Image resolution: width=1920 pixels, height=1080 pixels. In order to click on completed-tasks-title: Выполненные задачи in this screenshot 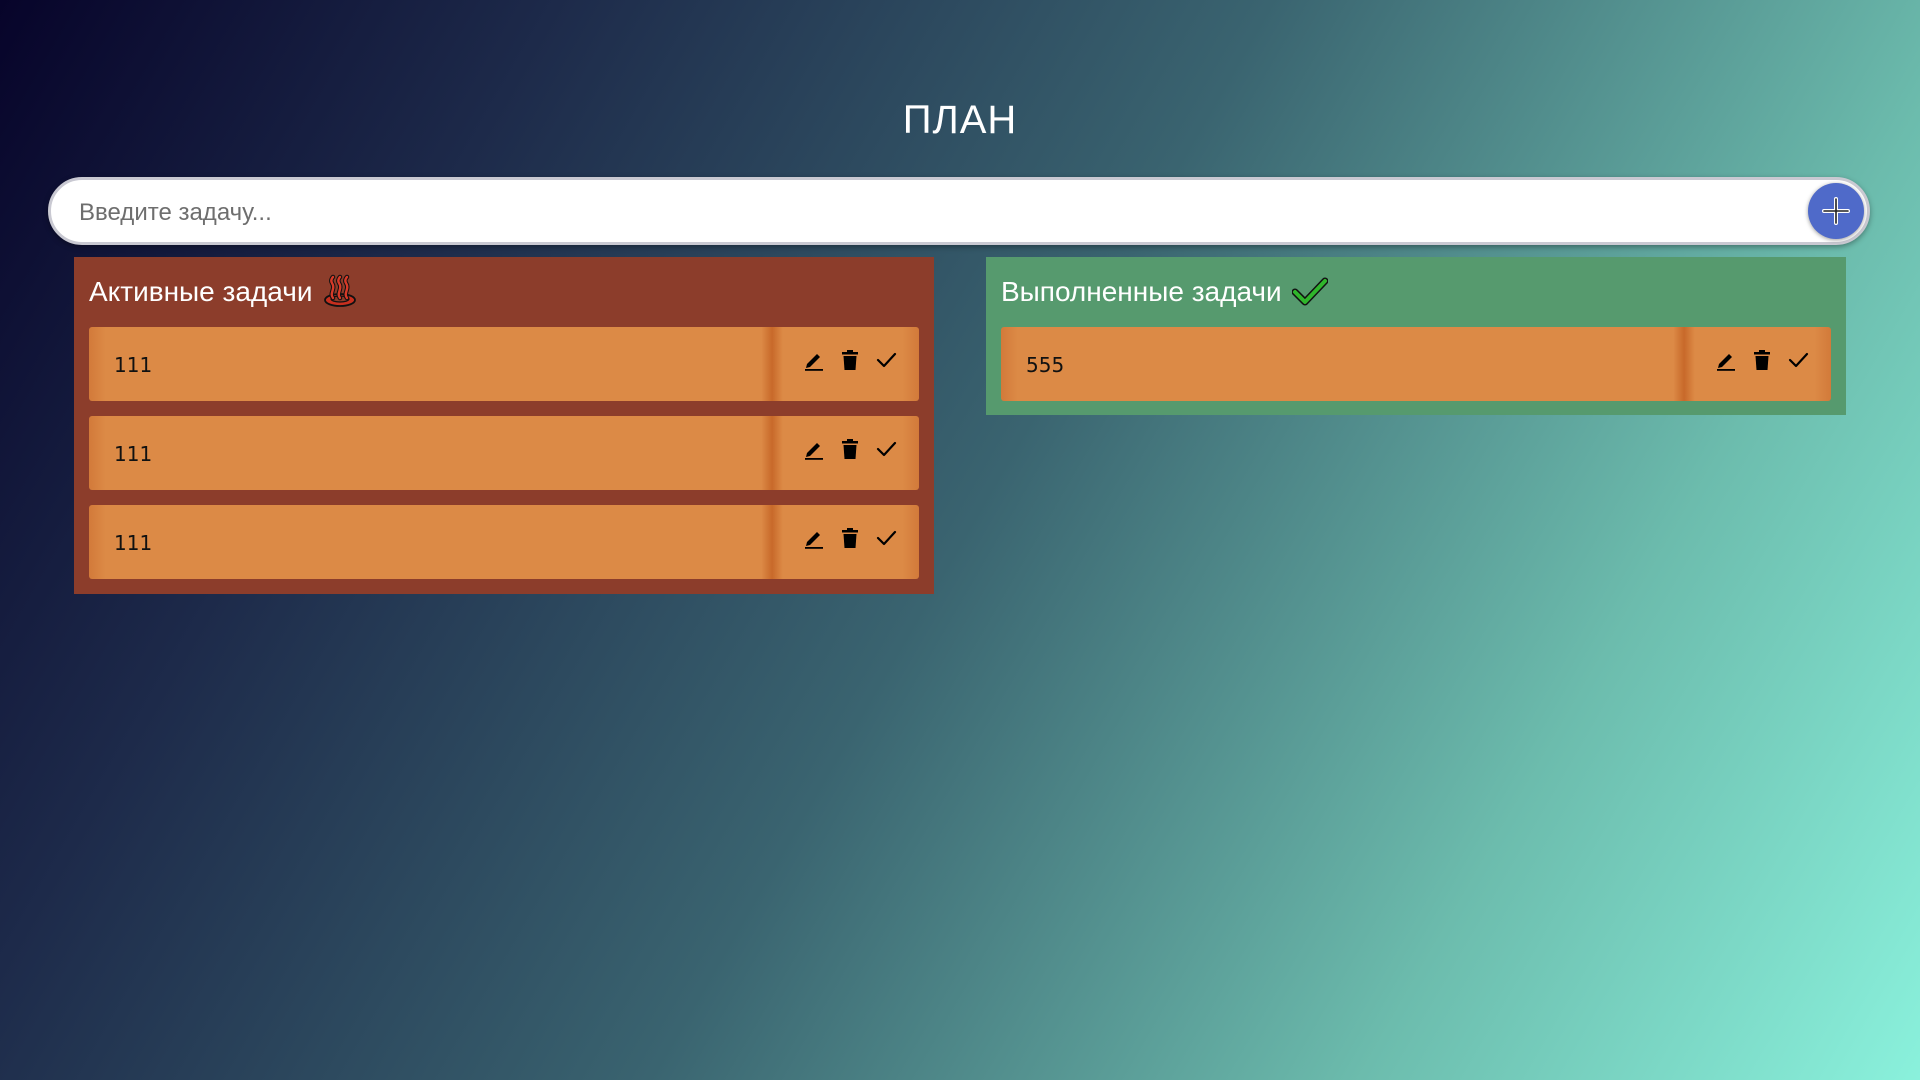, I will do `click(1141, 291)`.